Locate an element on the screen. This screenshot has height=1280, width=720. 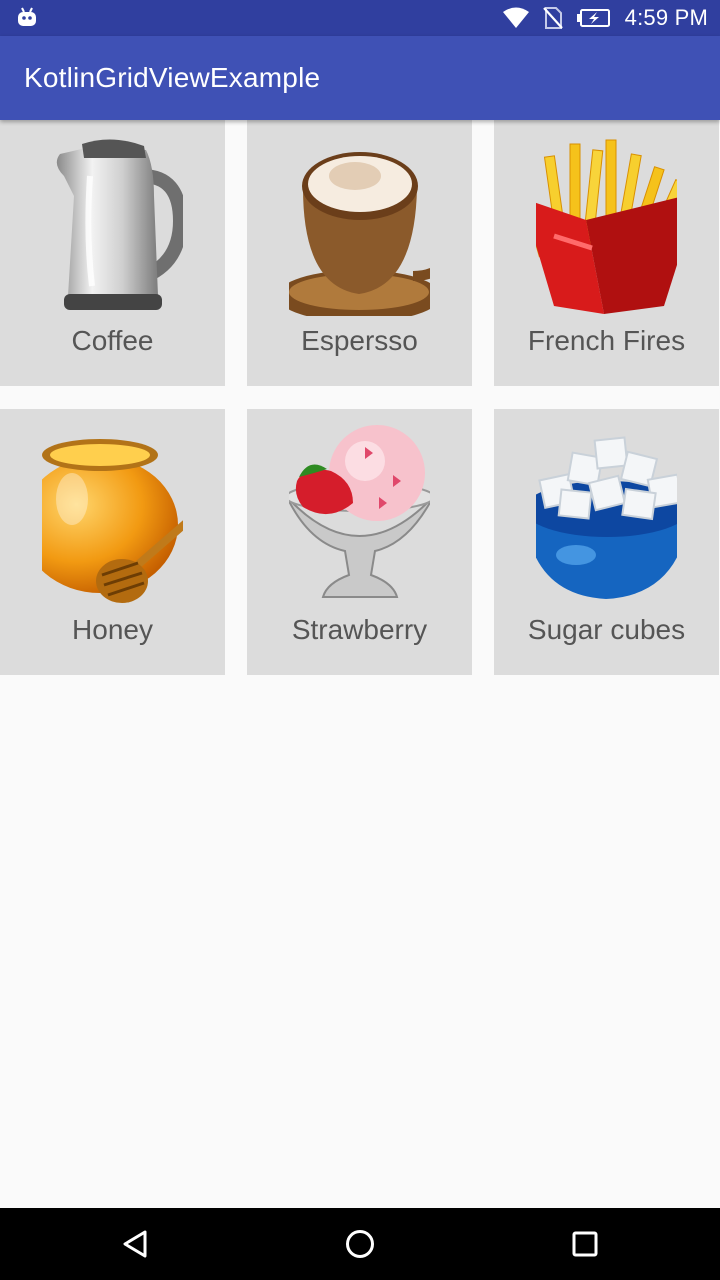
grid-item-espersso: Espersso is located at coordinates (359, 253).